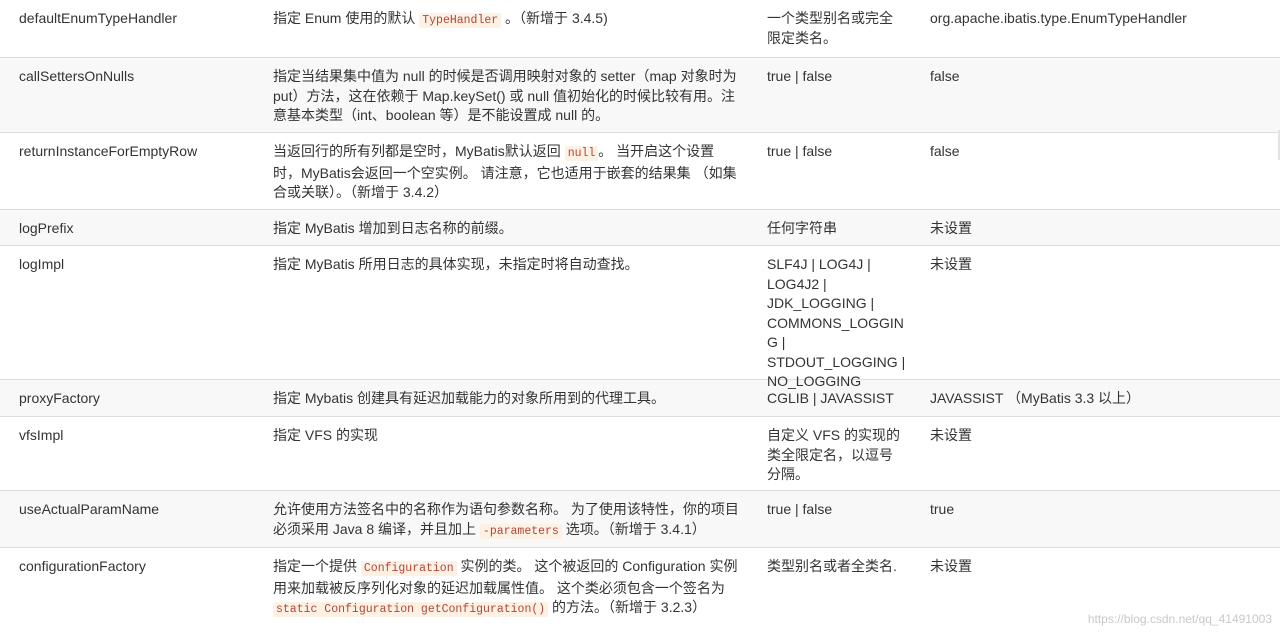  What do you see at coordinates (1035, 398) in the screenshot?
I see `setting-default: JAVASSIST （MyBatis 3.3 以上）` at bounding box center [1035, 398].